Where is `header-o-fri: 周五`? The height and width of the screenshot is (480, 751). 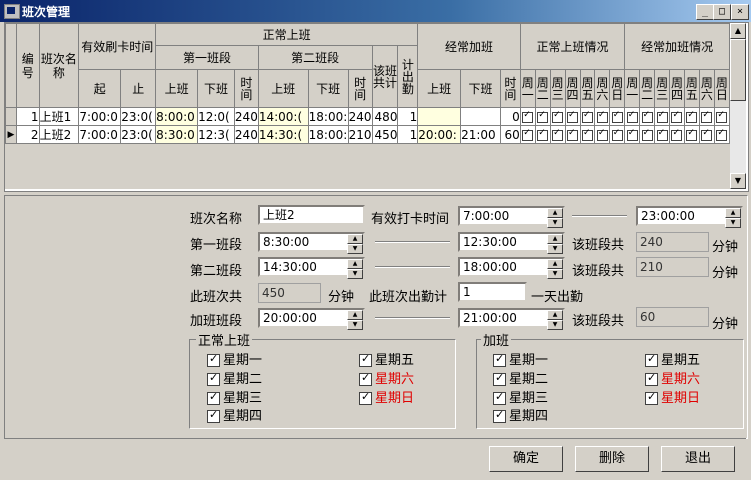 header-o-fri: 周五 is located at coordinates (691, 88).